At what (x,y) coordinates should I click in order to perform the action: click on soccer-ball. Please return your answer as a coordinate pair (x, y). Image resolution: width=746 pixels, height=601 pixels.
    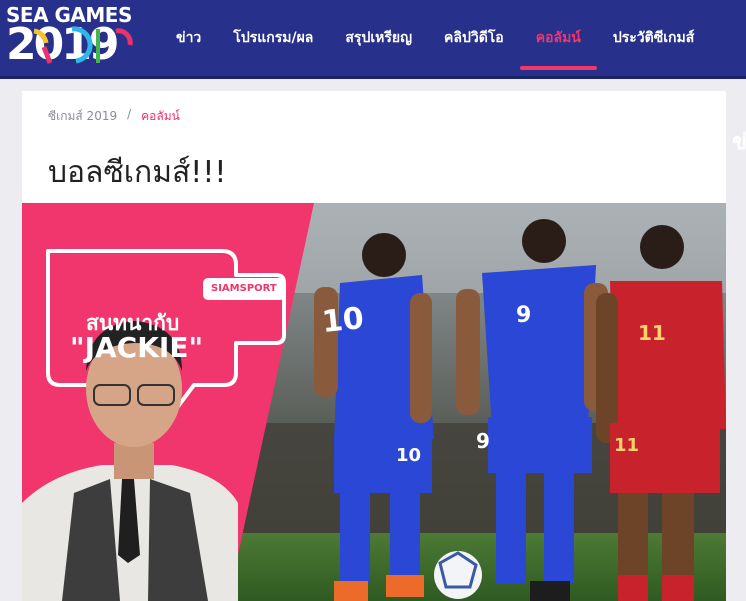
    Looking at the image, I should click on (458, 575).